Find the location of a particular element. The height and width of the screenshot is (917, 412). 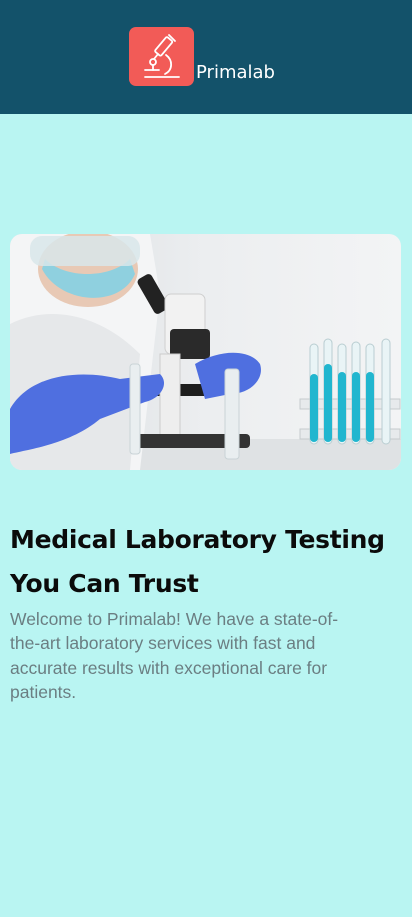

logo is located at coordinates (161, 56).